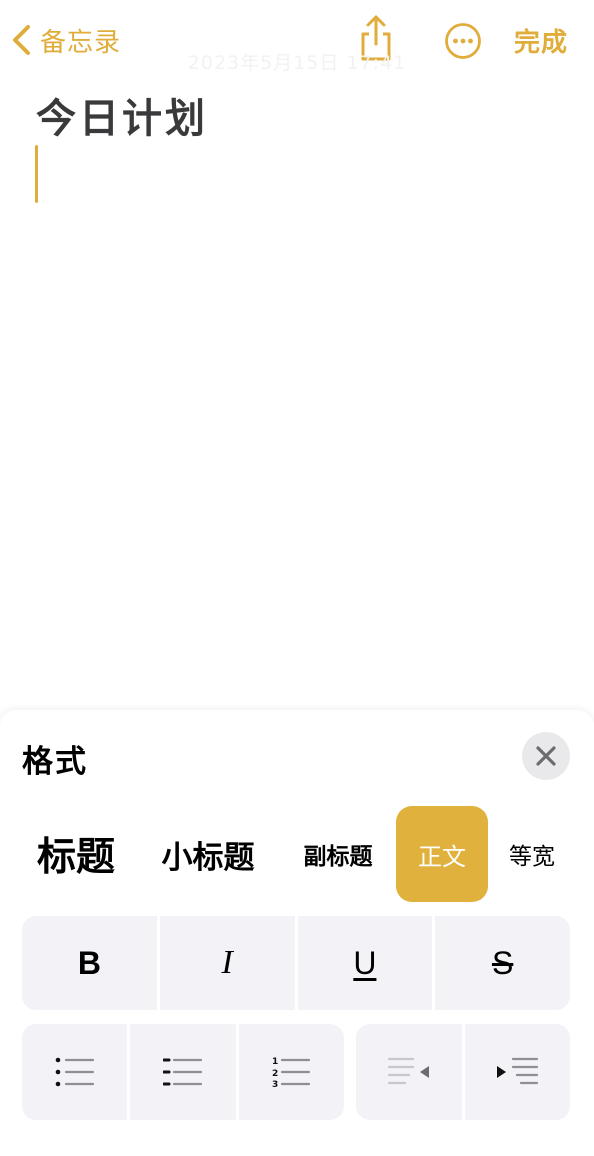  I want to click on numbered-list-icon: 1 2 3, so click(291, 1072).